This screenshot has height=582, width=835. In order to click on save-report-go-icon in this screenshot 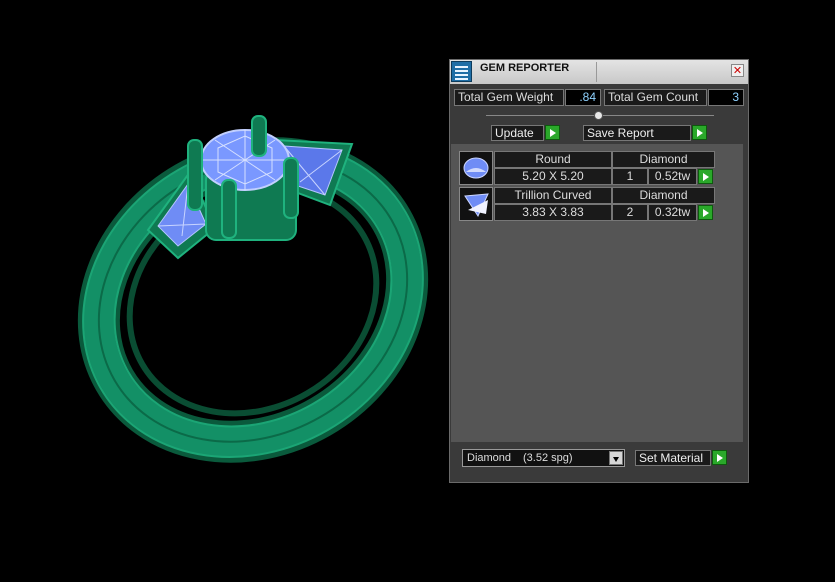, I will do `click(699, 132)`.